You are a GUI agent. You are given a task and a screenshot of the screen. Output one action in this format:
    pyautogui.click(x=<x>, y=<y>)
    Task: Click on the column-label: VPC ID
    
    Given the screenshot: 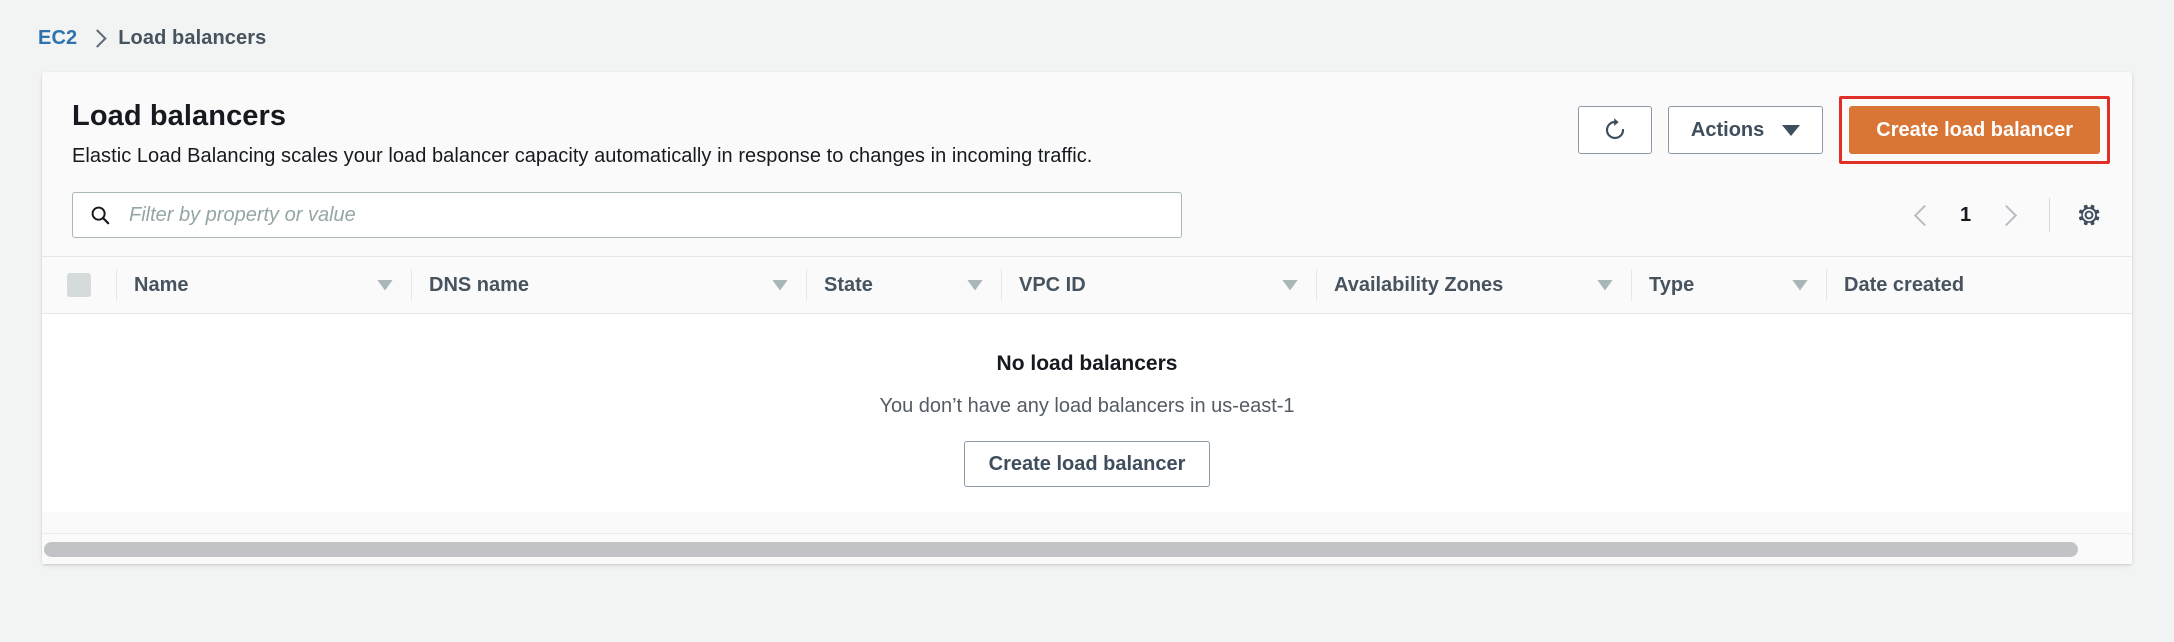 What is the action you would take?
    pyautogui.click(x=1052, y=284)
    